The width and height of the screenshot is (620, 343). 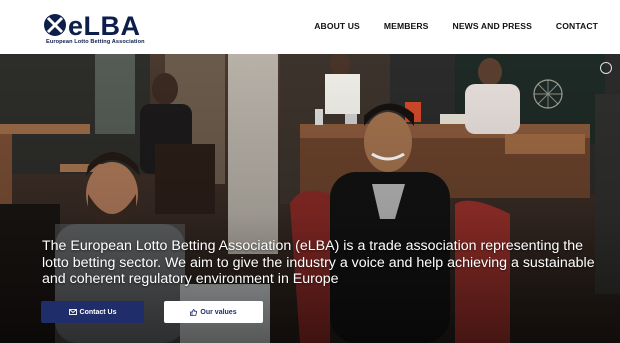 I want to click on thumbs-up-icon, so click(x=194, y=312).